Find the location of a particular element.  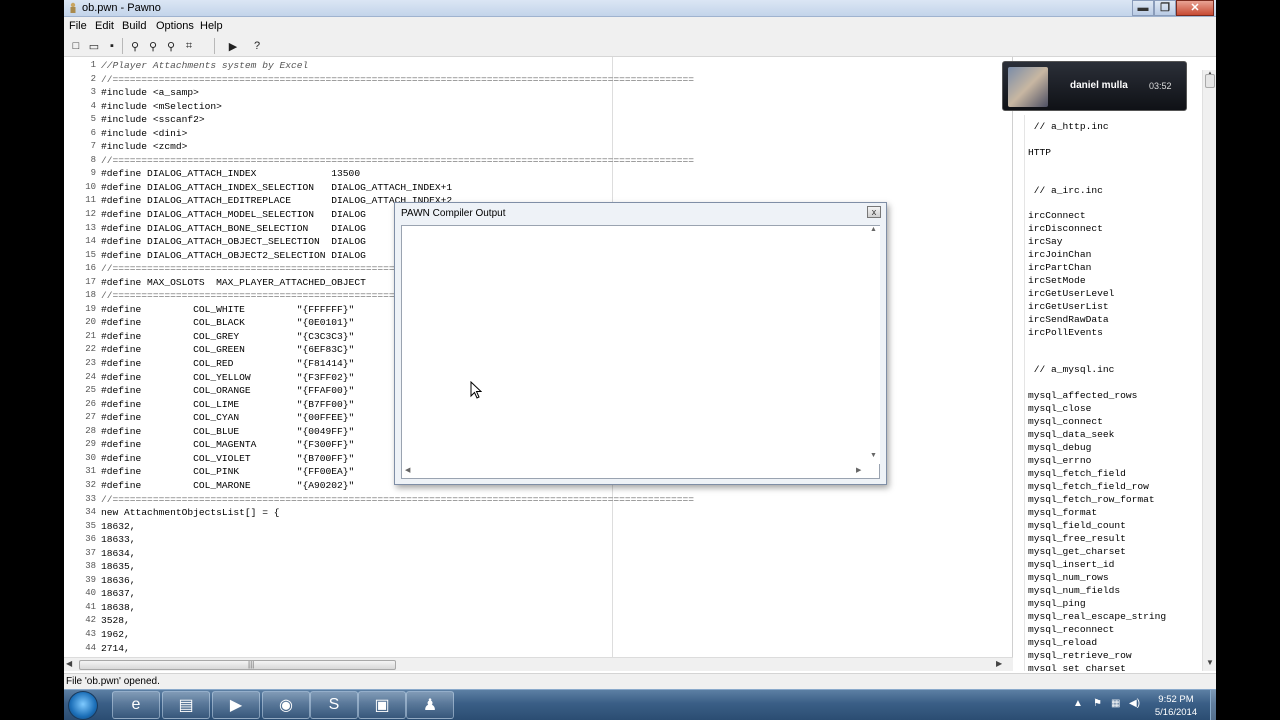

menu-file: File is located at coordinates (78, 26).